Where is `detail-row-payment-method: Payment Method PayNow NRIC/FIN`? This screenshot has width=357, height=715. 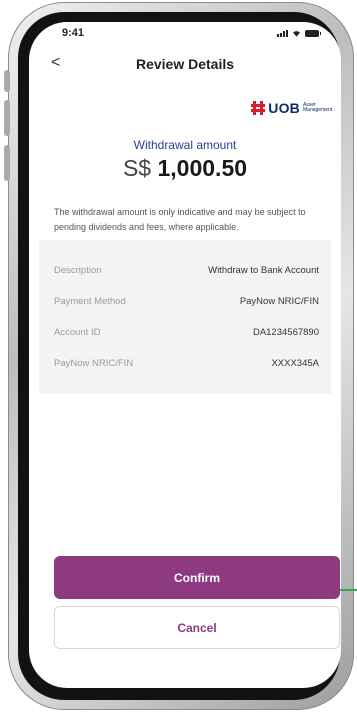 detail-row-payment-method: Payment Method PayNow NRIC/FIN is located at coordinates (186, 303).